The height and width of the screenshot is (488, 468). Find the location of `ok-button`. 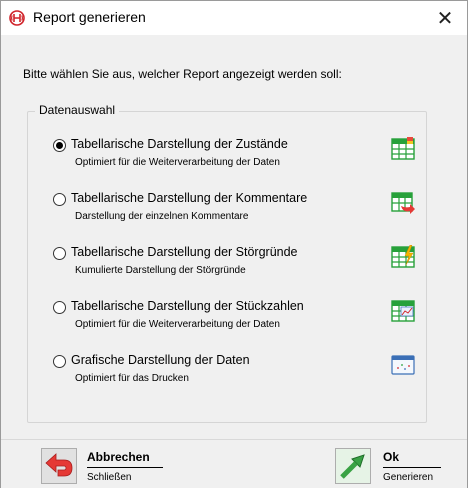

ok-button is located at coordinates (353, 466).